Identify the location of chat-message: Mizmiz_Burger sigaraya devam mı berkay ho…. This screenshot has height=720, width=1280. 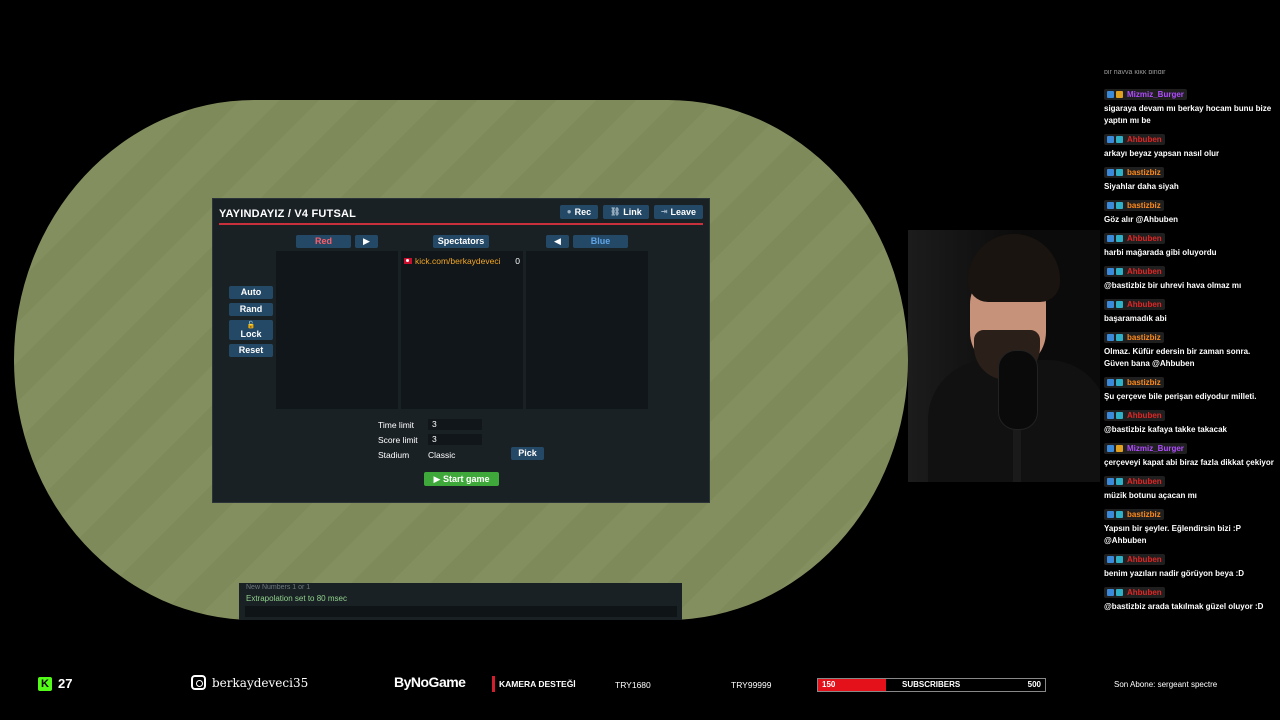
(1189, 108).